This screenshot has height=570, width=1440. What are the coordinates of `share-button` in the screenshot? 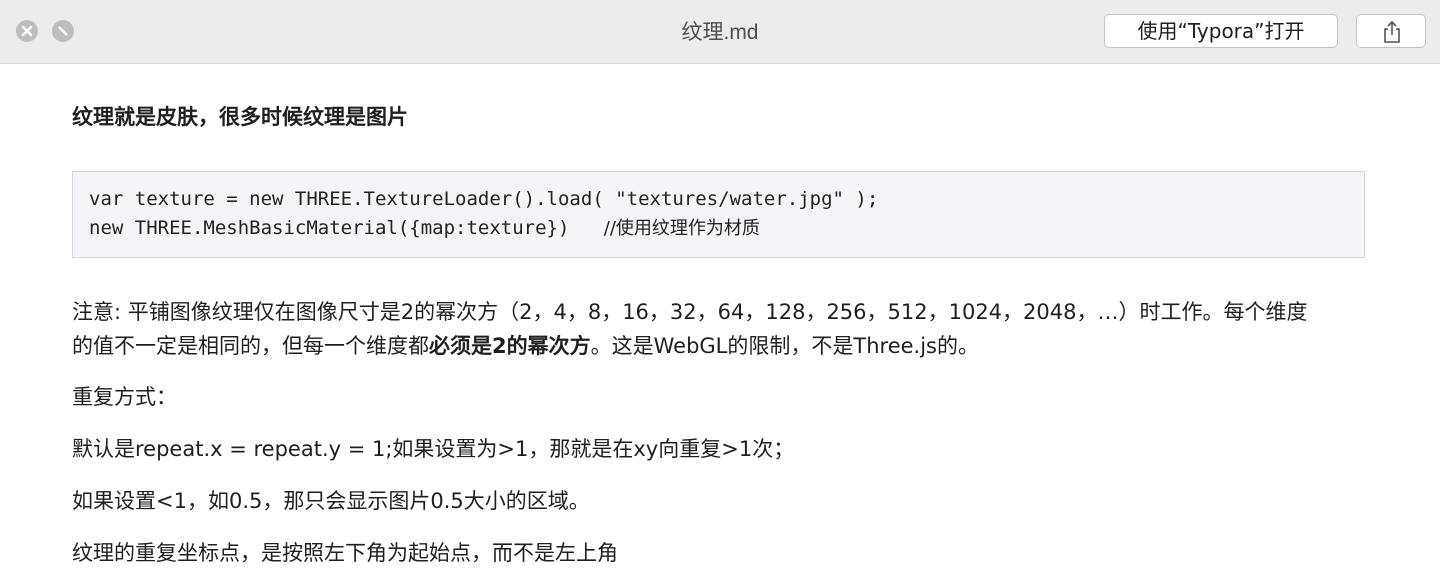 It's located at (1391, 31).